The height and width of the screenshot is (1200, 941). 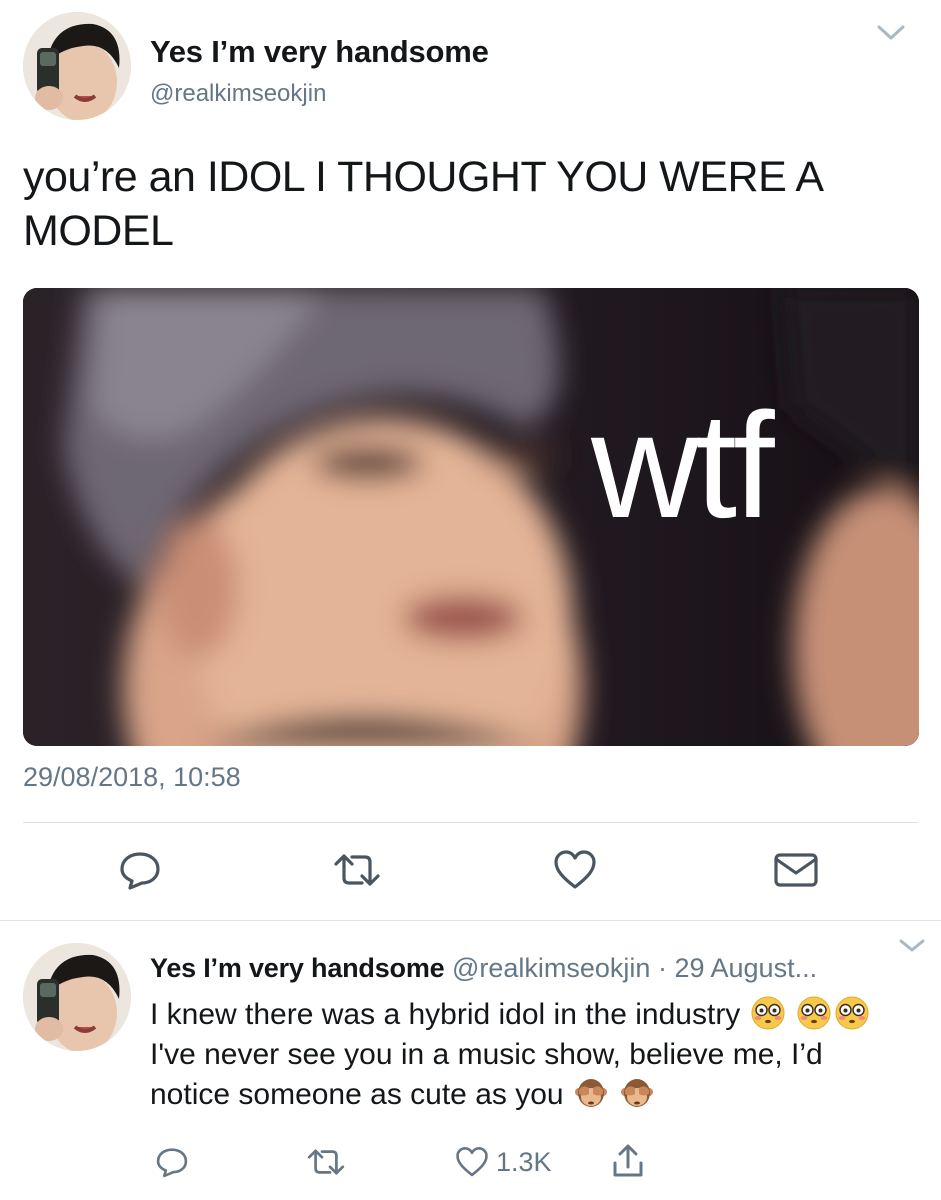 What do you see at coordinates (470, 822) in the screenshot?
I see `divider` at bounding box center [470, 822].